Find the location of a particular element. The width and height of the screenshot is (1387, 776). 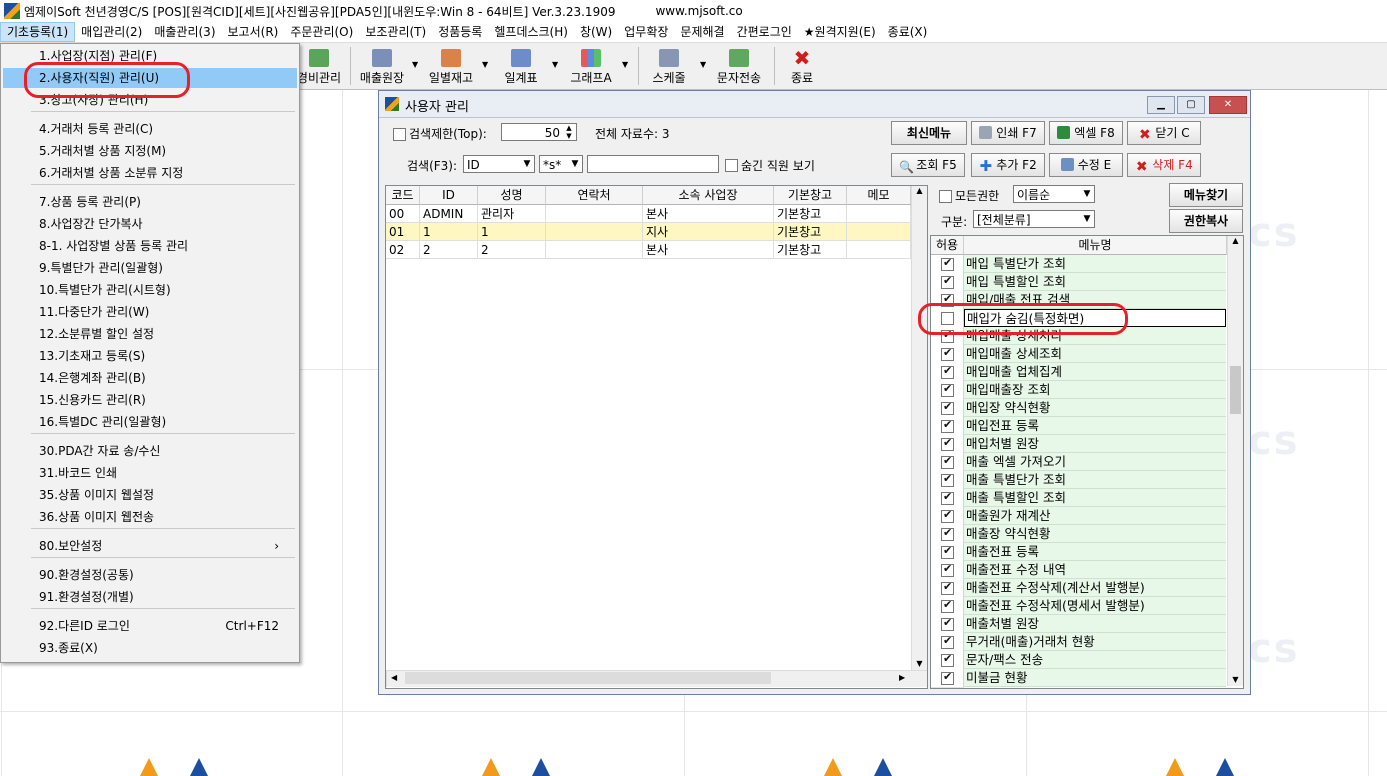

search-limit-input: 50 ▲ ▼ is located at coordinates (539, 132).